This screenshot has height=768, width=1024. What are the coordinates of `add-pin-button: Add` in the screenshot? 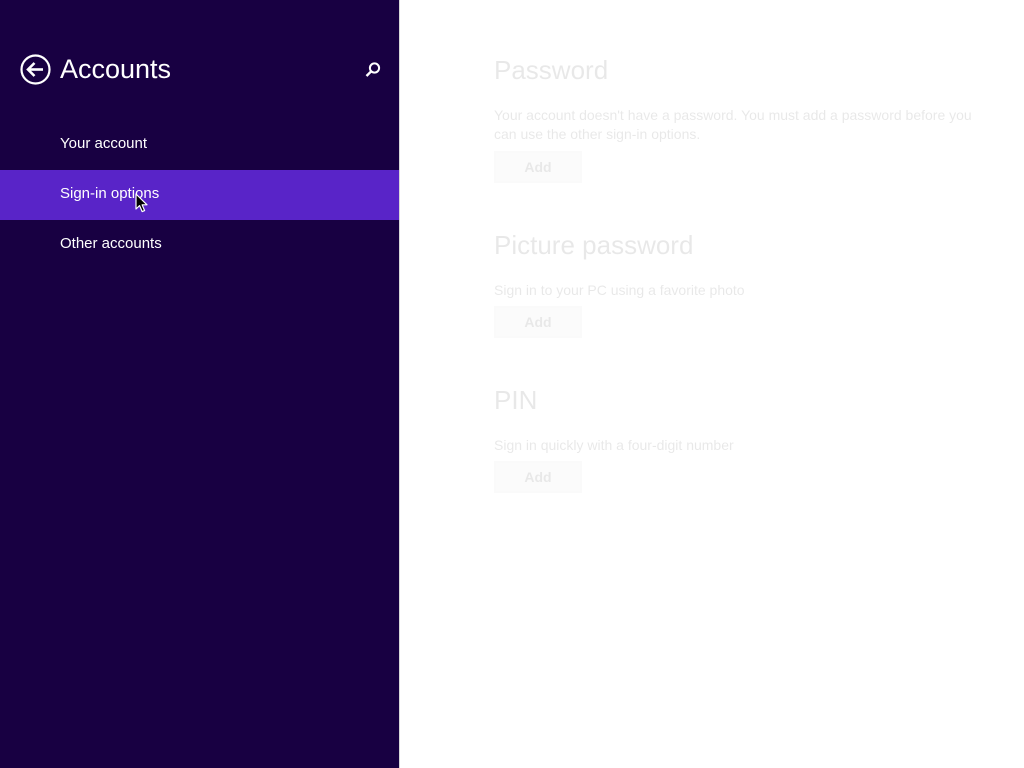 It's located at (538, 477).